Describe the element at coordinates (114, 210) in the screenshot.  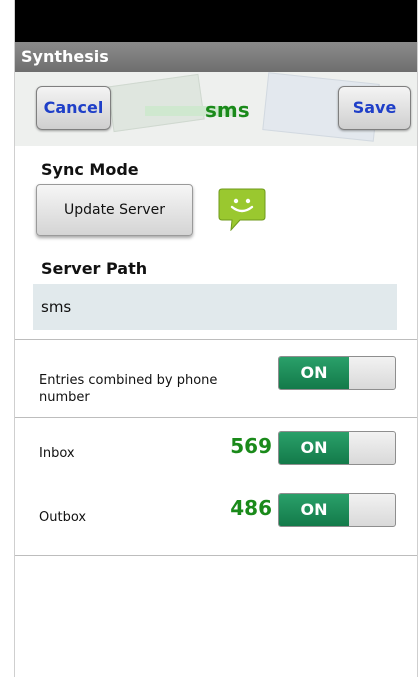
I see `update-server-button: Update Server` at that location.